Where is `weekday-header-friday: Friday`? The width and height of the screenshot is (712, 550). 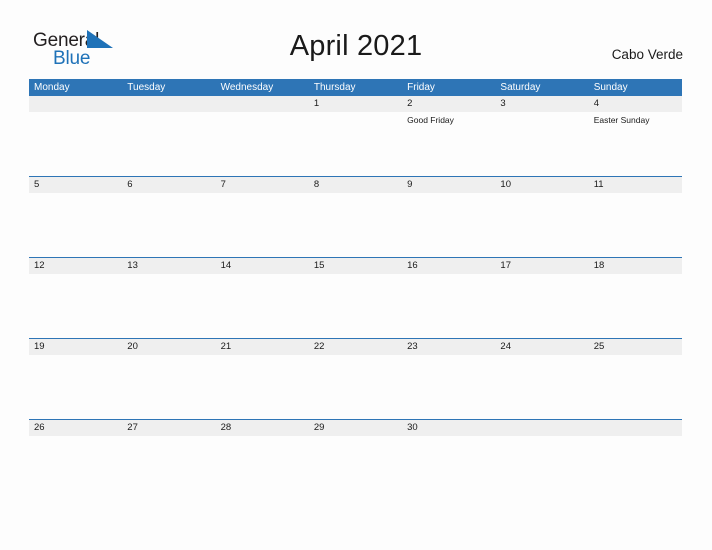
weekday-header-friday: Friday is located at coordinates (449, 87).